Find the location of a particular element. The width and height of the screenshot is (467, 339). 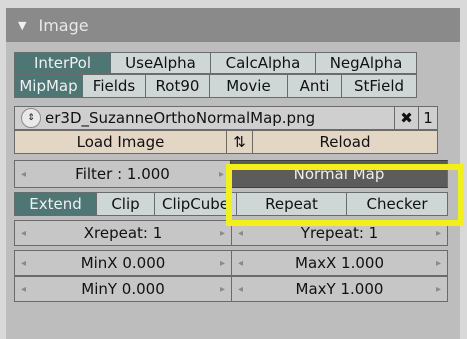

negalpha-toggle: NegAlpha is located at coordinates (366, 63).